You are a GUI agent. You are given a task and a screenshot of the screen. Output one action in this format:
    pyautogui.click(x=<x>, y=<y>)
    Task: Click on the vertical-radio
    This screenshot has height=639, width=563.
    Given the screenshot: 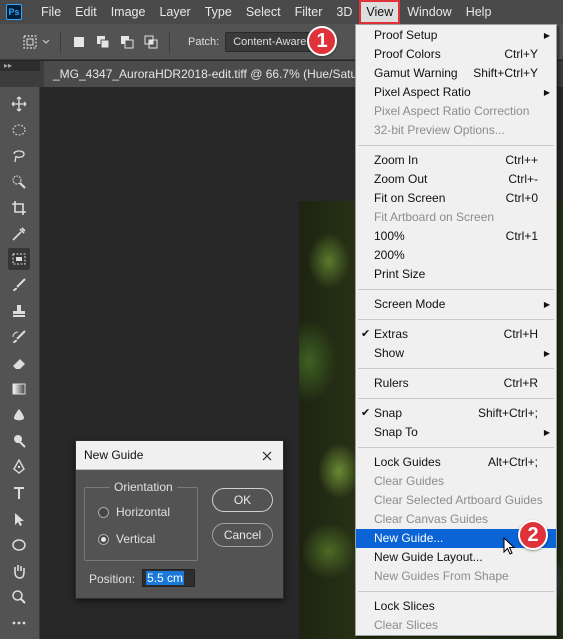 What is the action you would take?
    pyautogui.click(x=103, y=539)
    